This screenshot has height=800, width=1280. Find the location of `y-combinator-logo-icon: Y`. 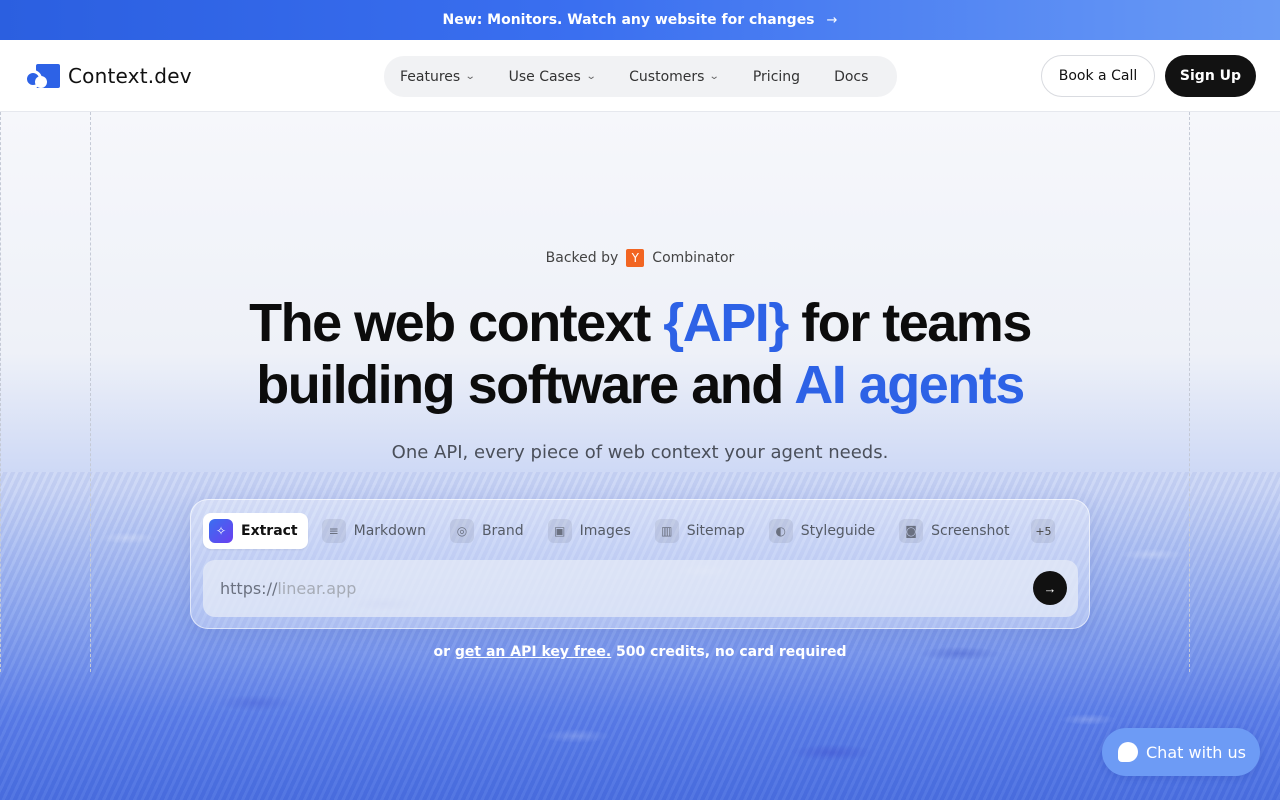

y-combinator-logo-icon: Y is located at coordinates (635, 258).